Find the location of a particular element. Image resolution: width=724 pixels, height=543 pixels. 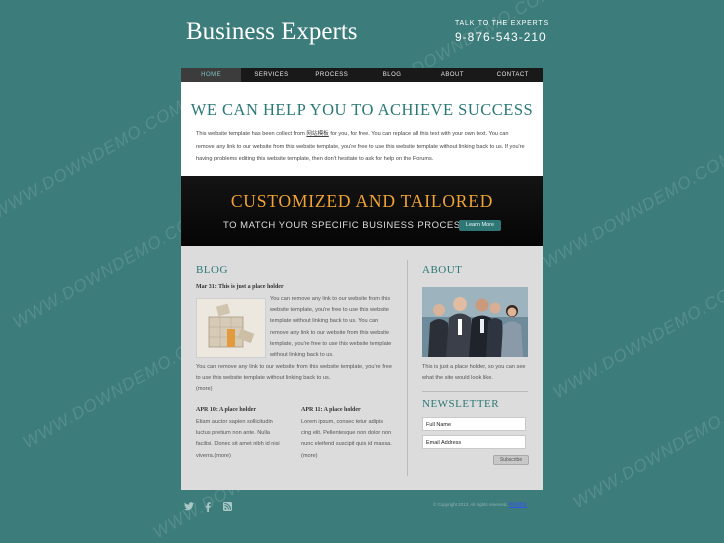

main-nav: HOME SERVICES PROCESS BLOG ABOUT CONTACT is located at coordinates (362, 75).